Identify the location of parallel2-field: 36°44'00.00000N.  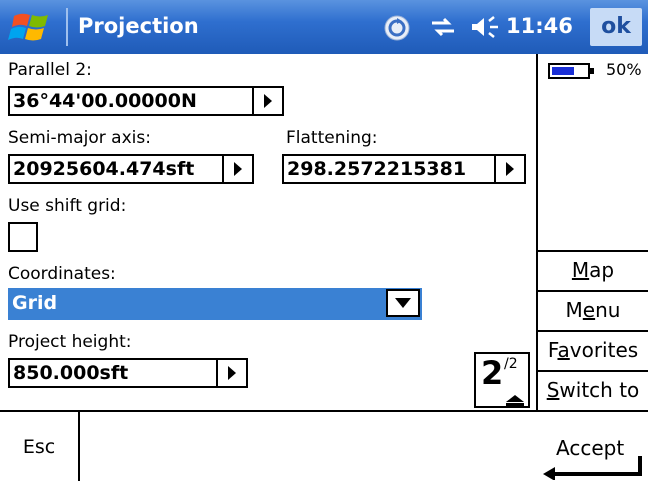
(146, 101).